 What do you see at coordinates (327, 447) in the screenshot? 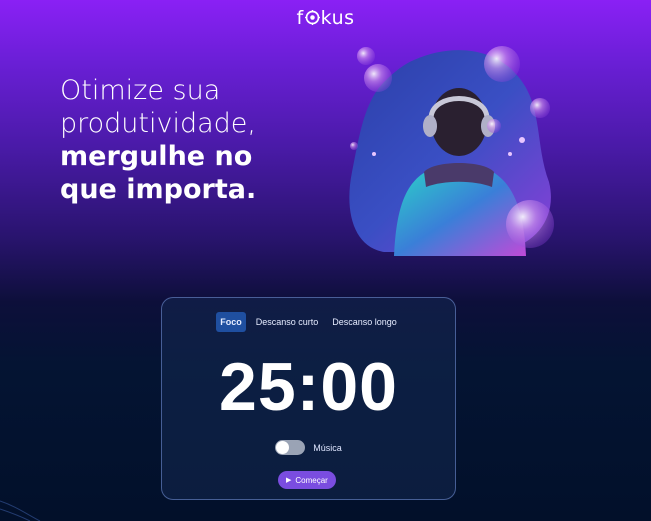
I see `music-label: Música` at bounding box center [327, 447].